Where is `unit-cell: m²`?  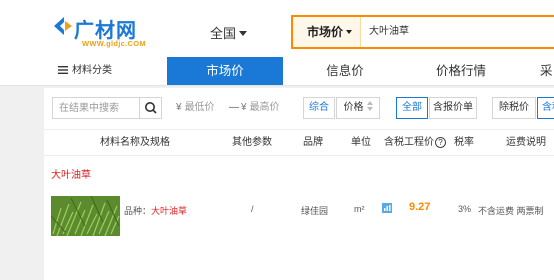
unit-cell: m² is located at coordinates (359, 209).